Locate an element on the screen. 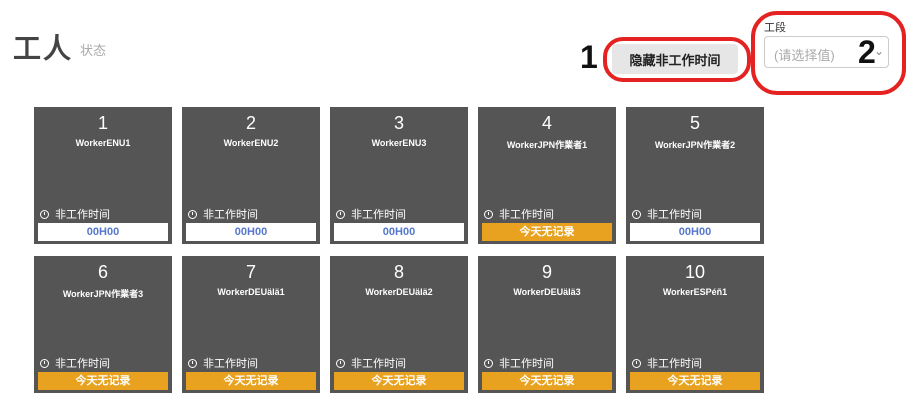  segment-label: 工段 is located at coordinates (775, 28).